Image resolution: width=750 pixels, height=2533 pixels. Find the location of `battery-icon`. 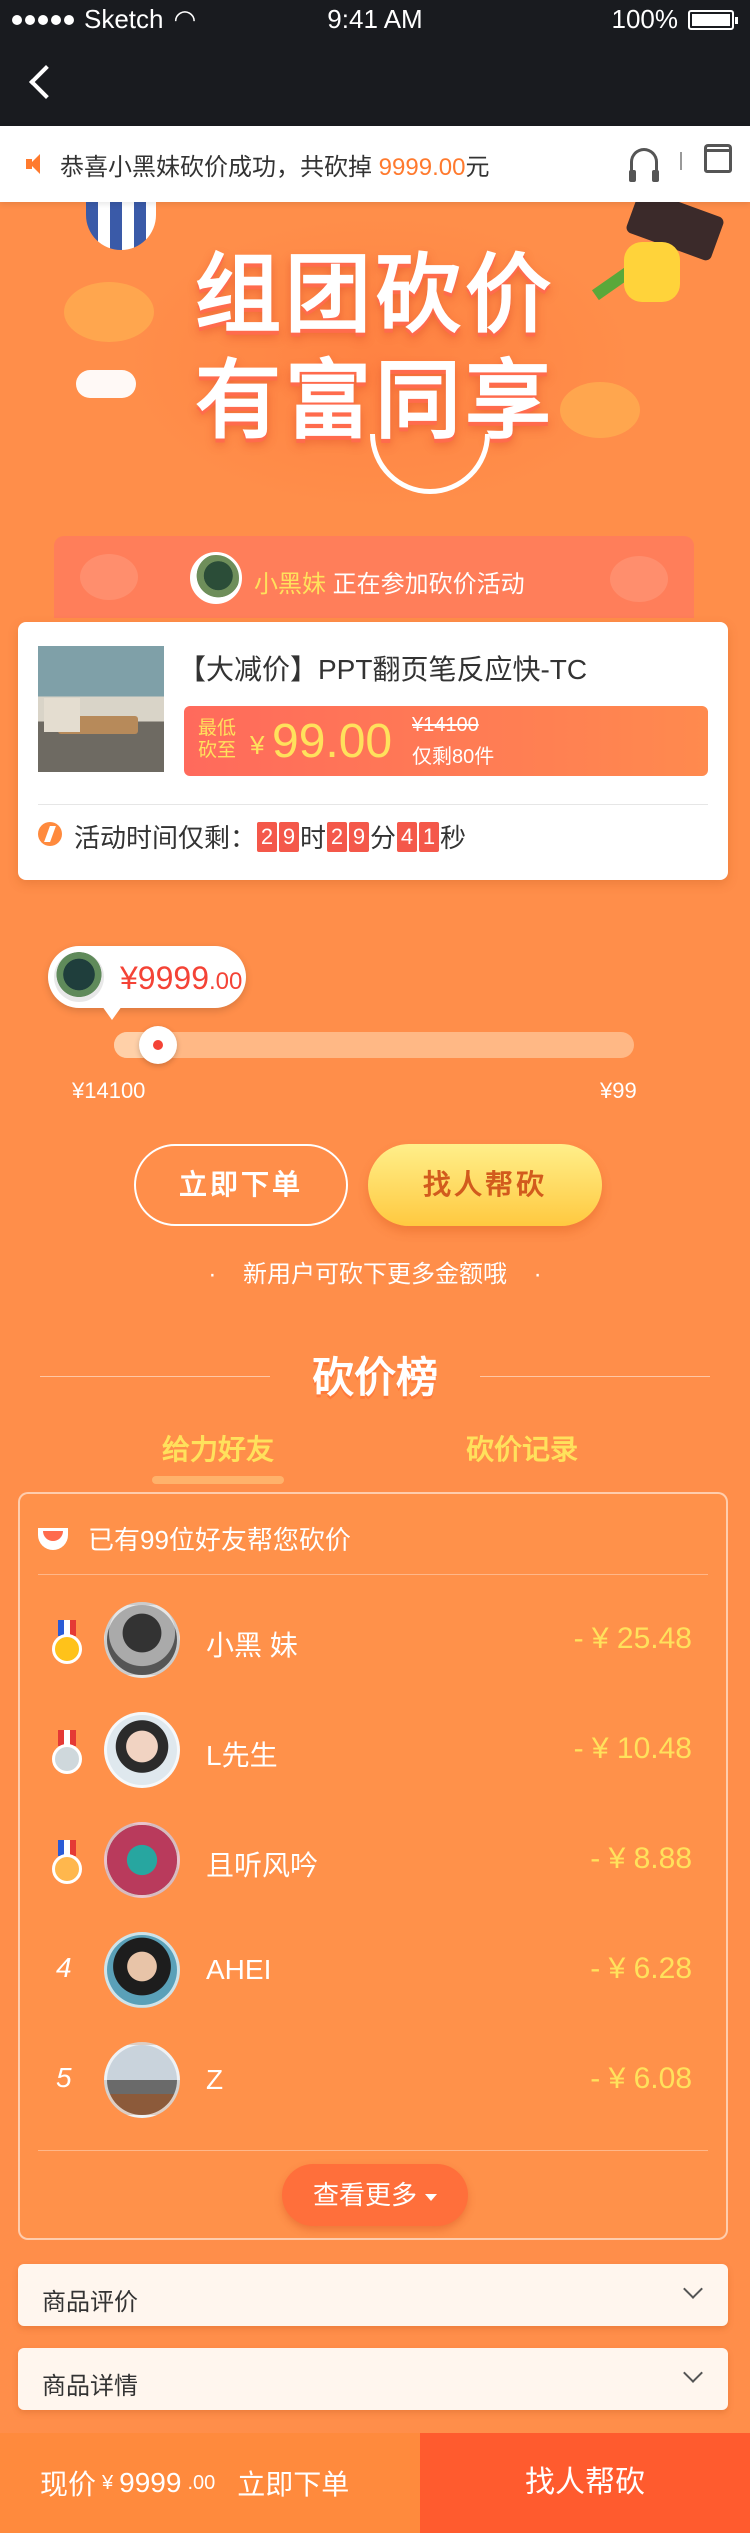

battery-icon is located at coordinates (713, 19).